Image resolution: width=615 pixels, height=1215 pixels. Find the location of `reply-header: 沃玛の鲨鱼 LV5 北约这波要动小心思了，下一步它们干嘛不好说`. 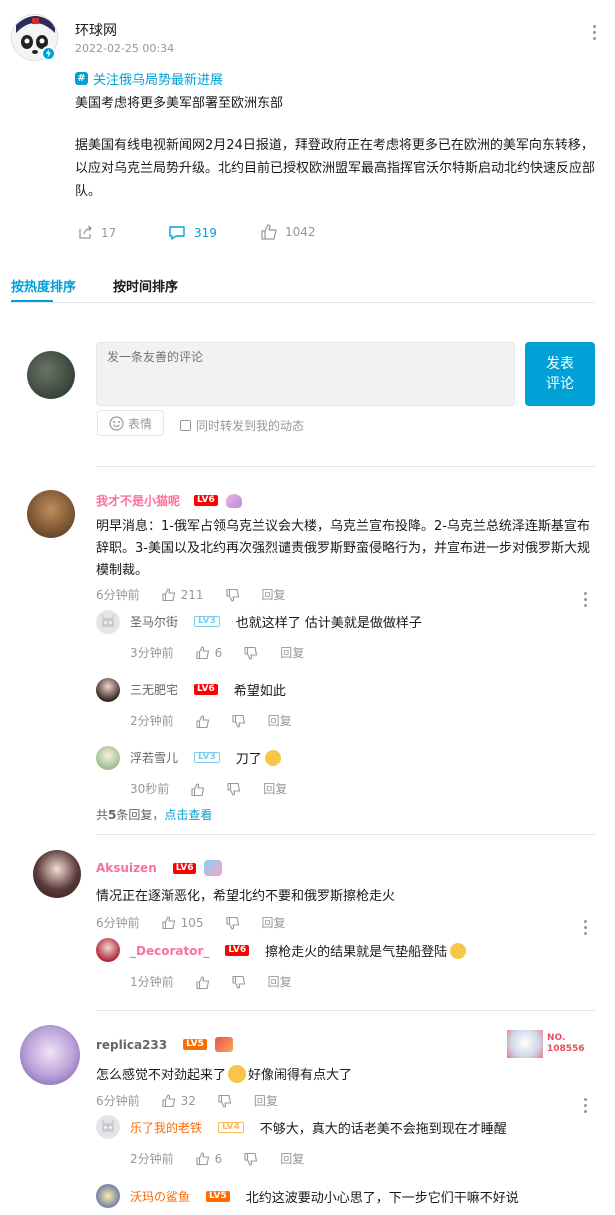

reply-header: 沃玛の鲨鱼 LV5 北约这波要动小心思了，下一步它们干嘛不好说 is located at coordinates (324, 1196).